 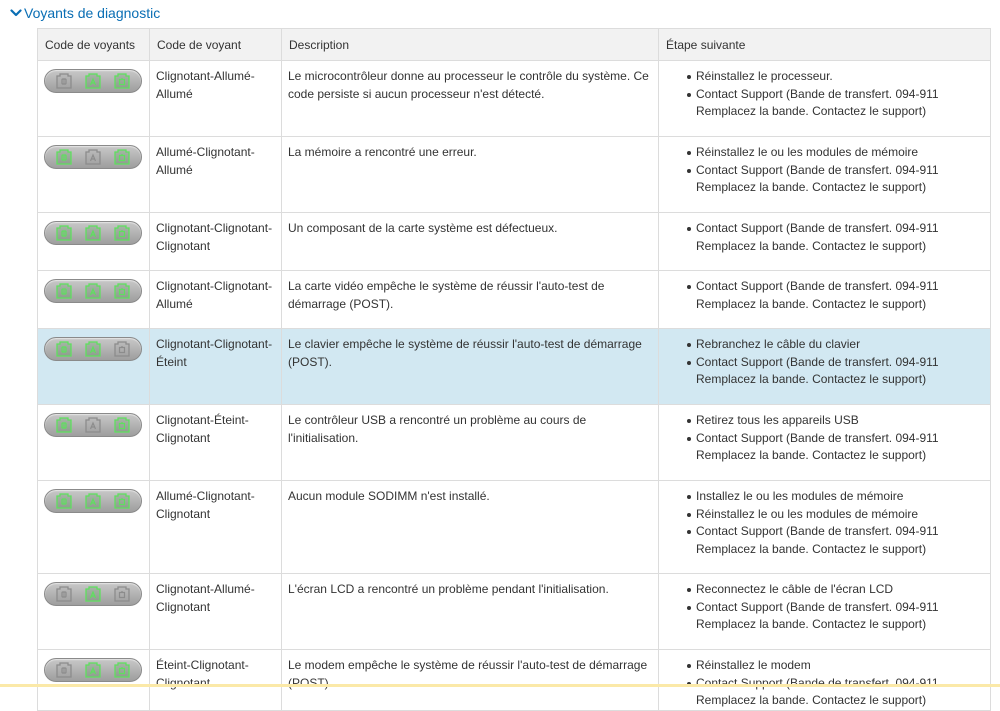 I want to click on led-code-cell: Clignotant-Allumé-Allumé, so click(x=215, y=98).